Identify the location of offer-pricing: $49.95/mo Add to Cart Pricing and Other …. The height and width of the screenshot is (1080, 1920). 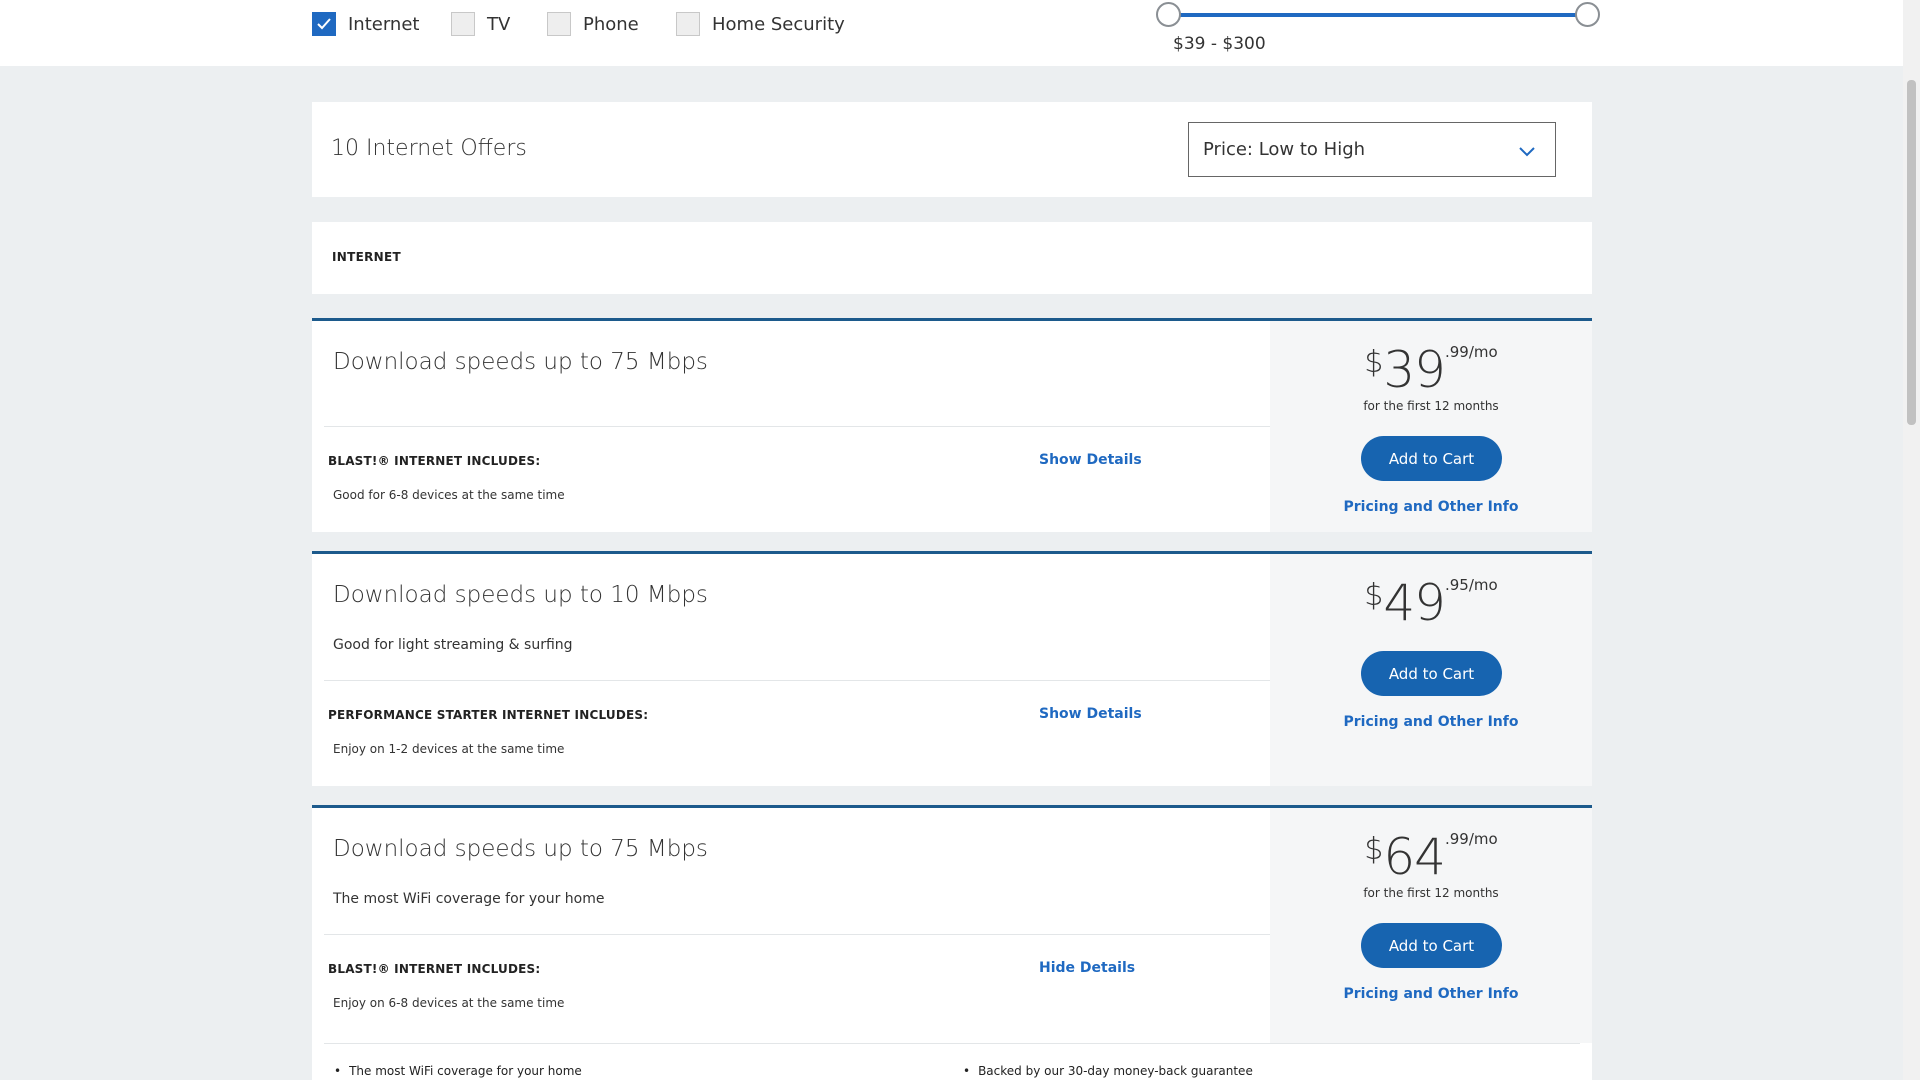
(1431, 670).